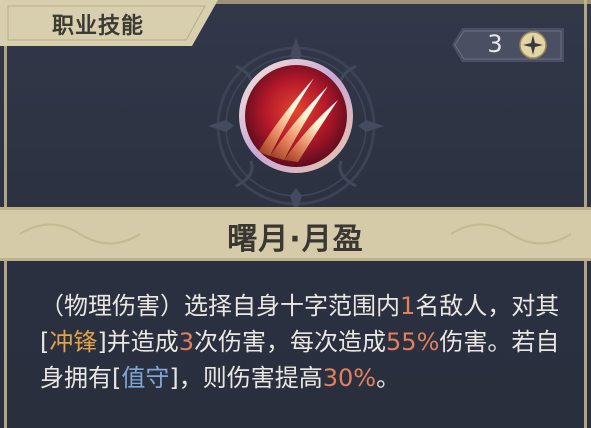 The height and width of the screenshot is (428, 591). I want to click on skill-name: 曙月·月盈, so click(295, 239).